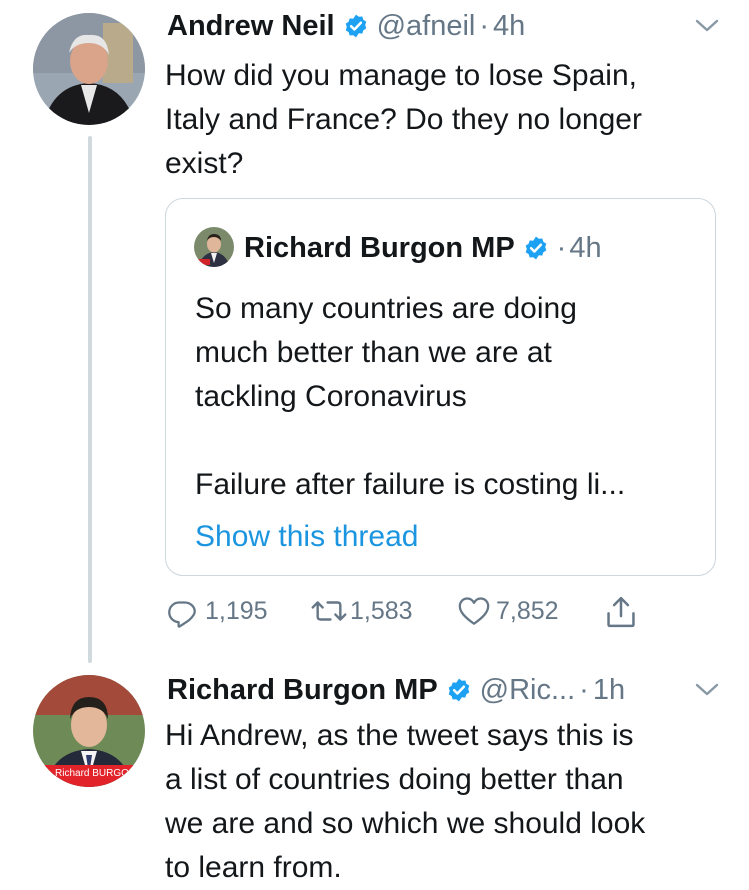 The width and height of the screenshot is (749, 890). What do you see at coordinates (426, 26) in the screenshot?
I see `tweet1-handle: @afneil` at bounding box center [426, 26].